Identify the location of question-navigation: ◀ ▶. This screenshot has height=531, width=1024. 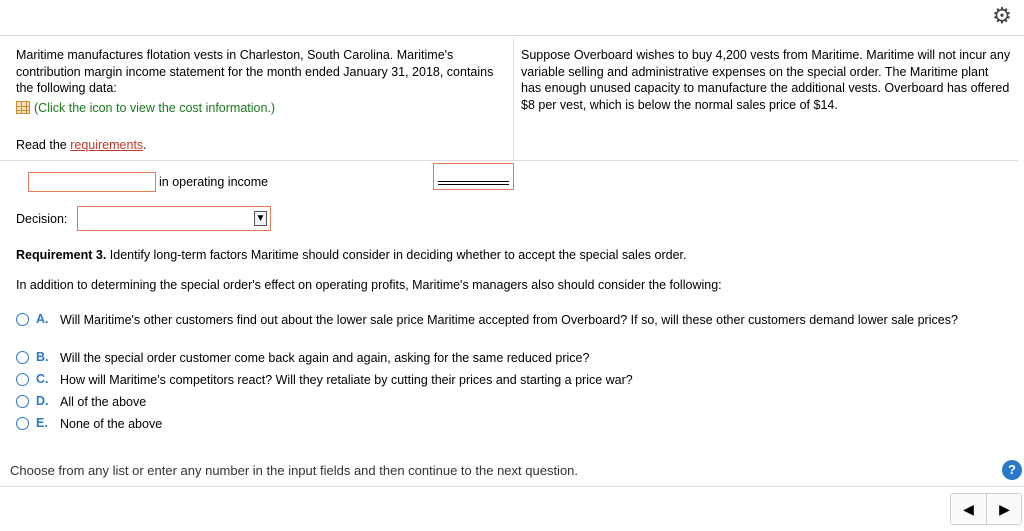
(986, 509).